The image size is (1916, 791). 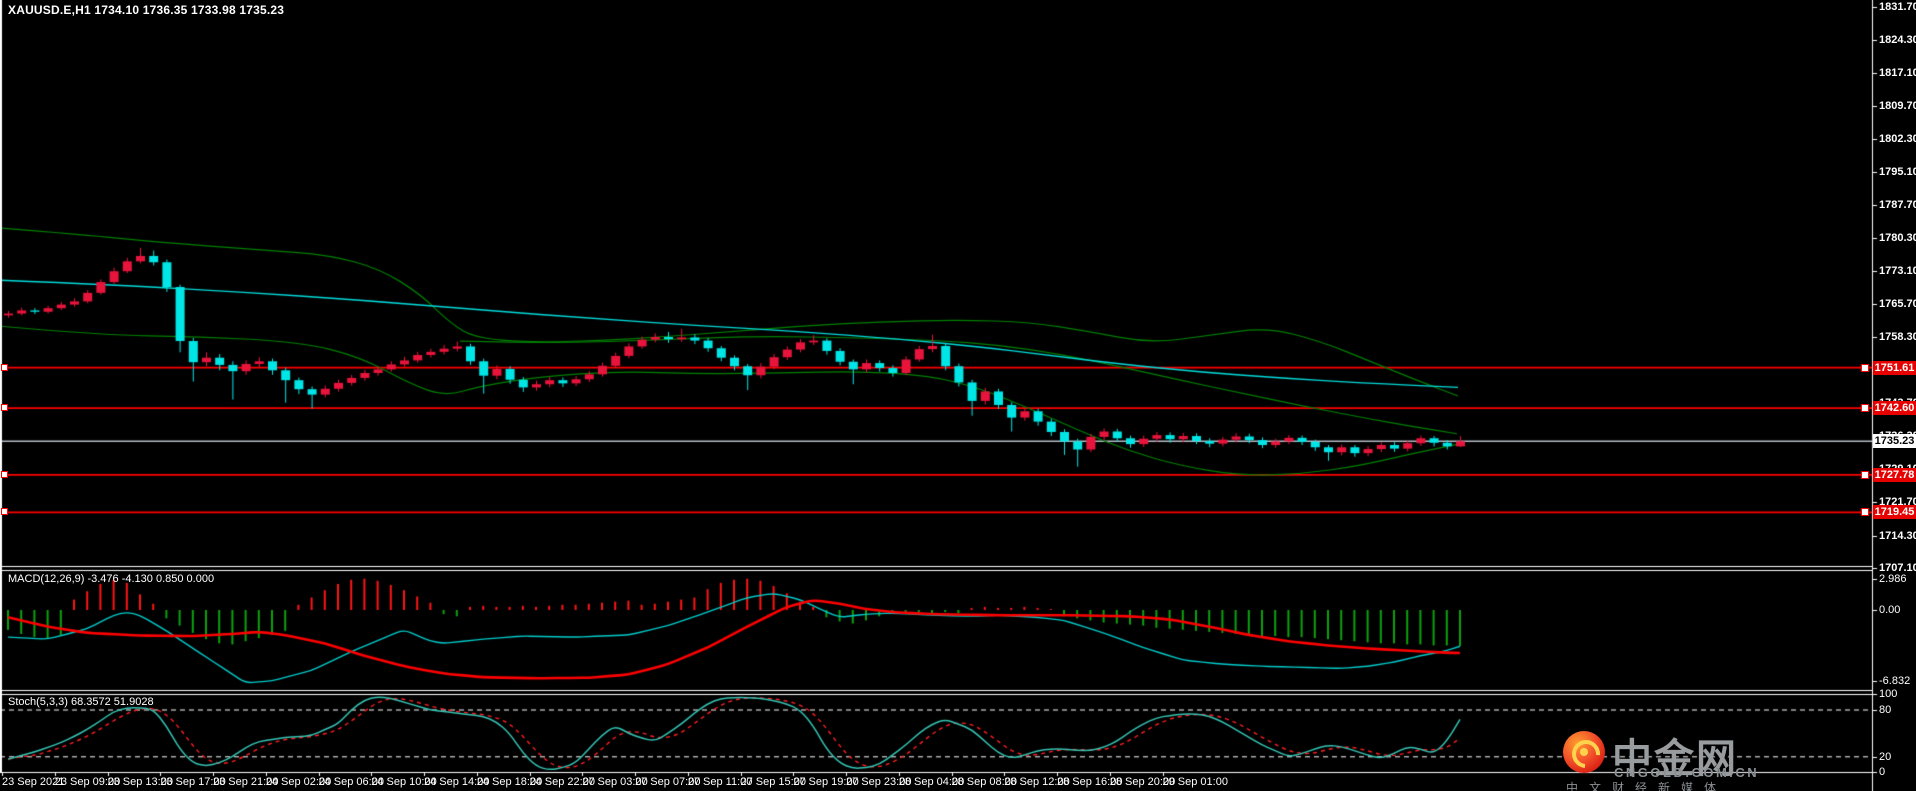 What do you see at coordinates (1894, 474) in the screenshot?
I see `price-level-badge: 1727.78` at bounding box center [1894, 474].